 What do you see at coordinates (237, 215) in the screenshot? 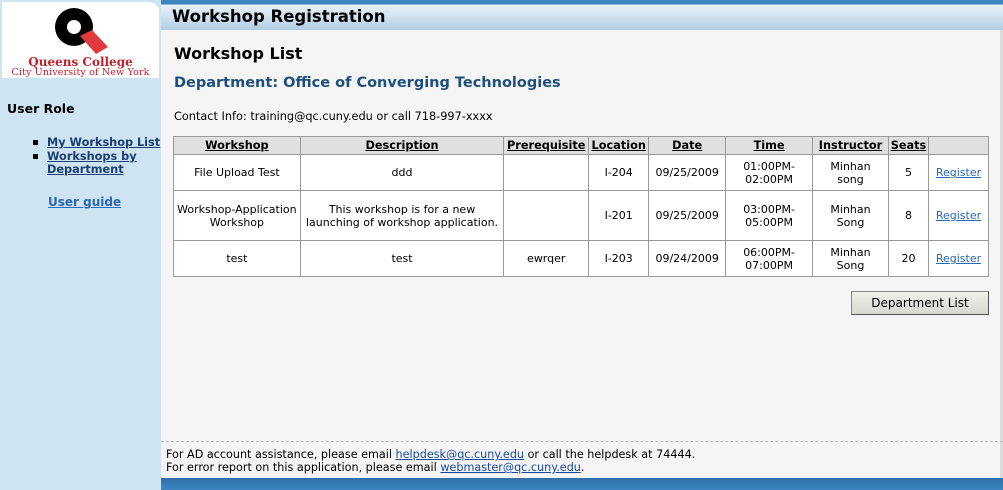
I see `cell-workshop: Workshop-Application Workshop` at bounding box center [237, 215].